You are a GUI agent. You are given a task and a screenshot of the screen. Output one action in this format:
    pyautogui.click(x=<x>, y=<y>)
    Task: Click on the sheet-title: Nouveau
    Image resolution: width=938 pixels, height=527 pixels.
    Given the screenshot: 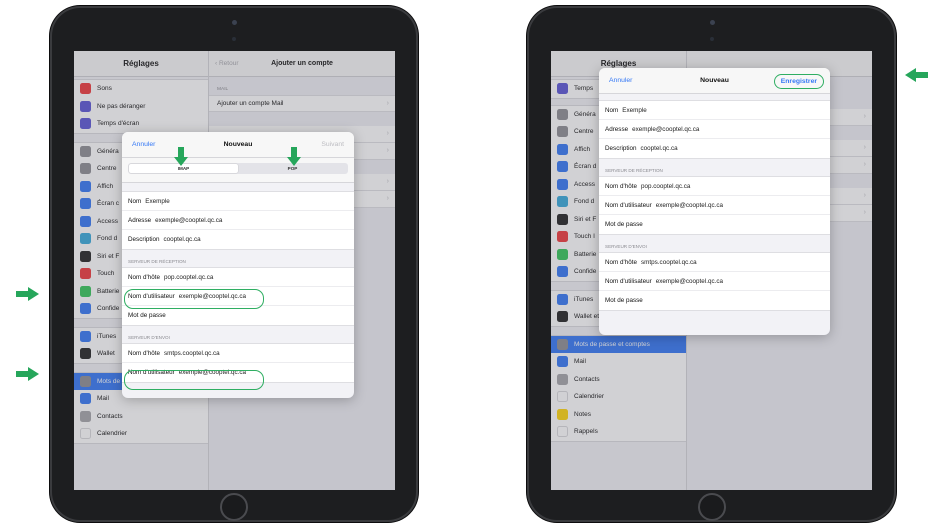 What is the action you would take?
    pyautogui.click(x=238, y=144)
    